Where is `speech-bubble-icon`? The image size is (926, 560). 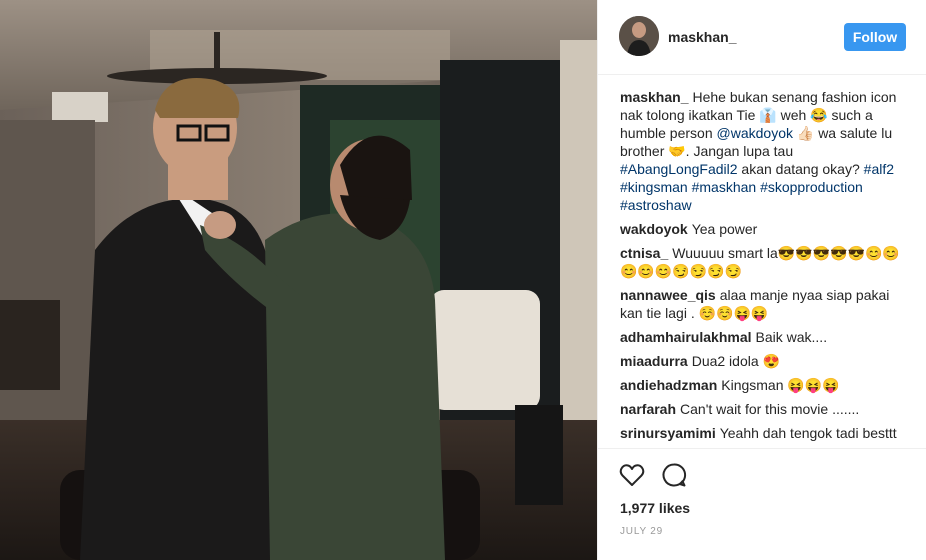
speech-bubble-icon is located at coordinates (674, 475).